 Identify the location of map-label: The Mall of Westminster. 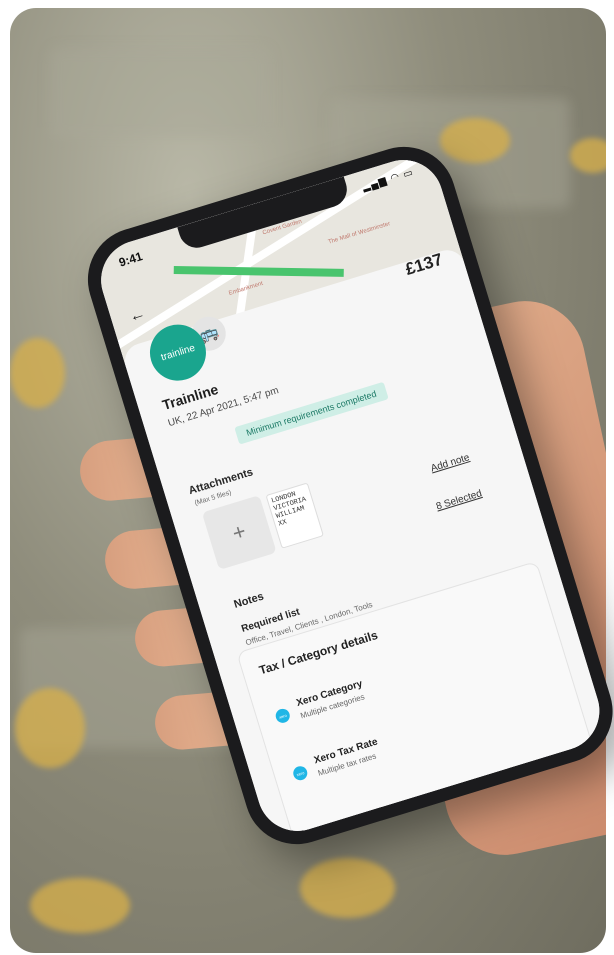
(359, 233).